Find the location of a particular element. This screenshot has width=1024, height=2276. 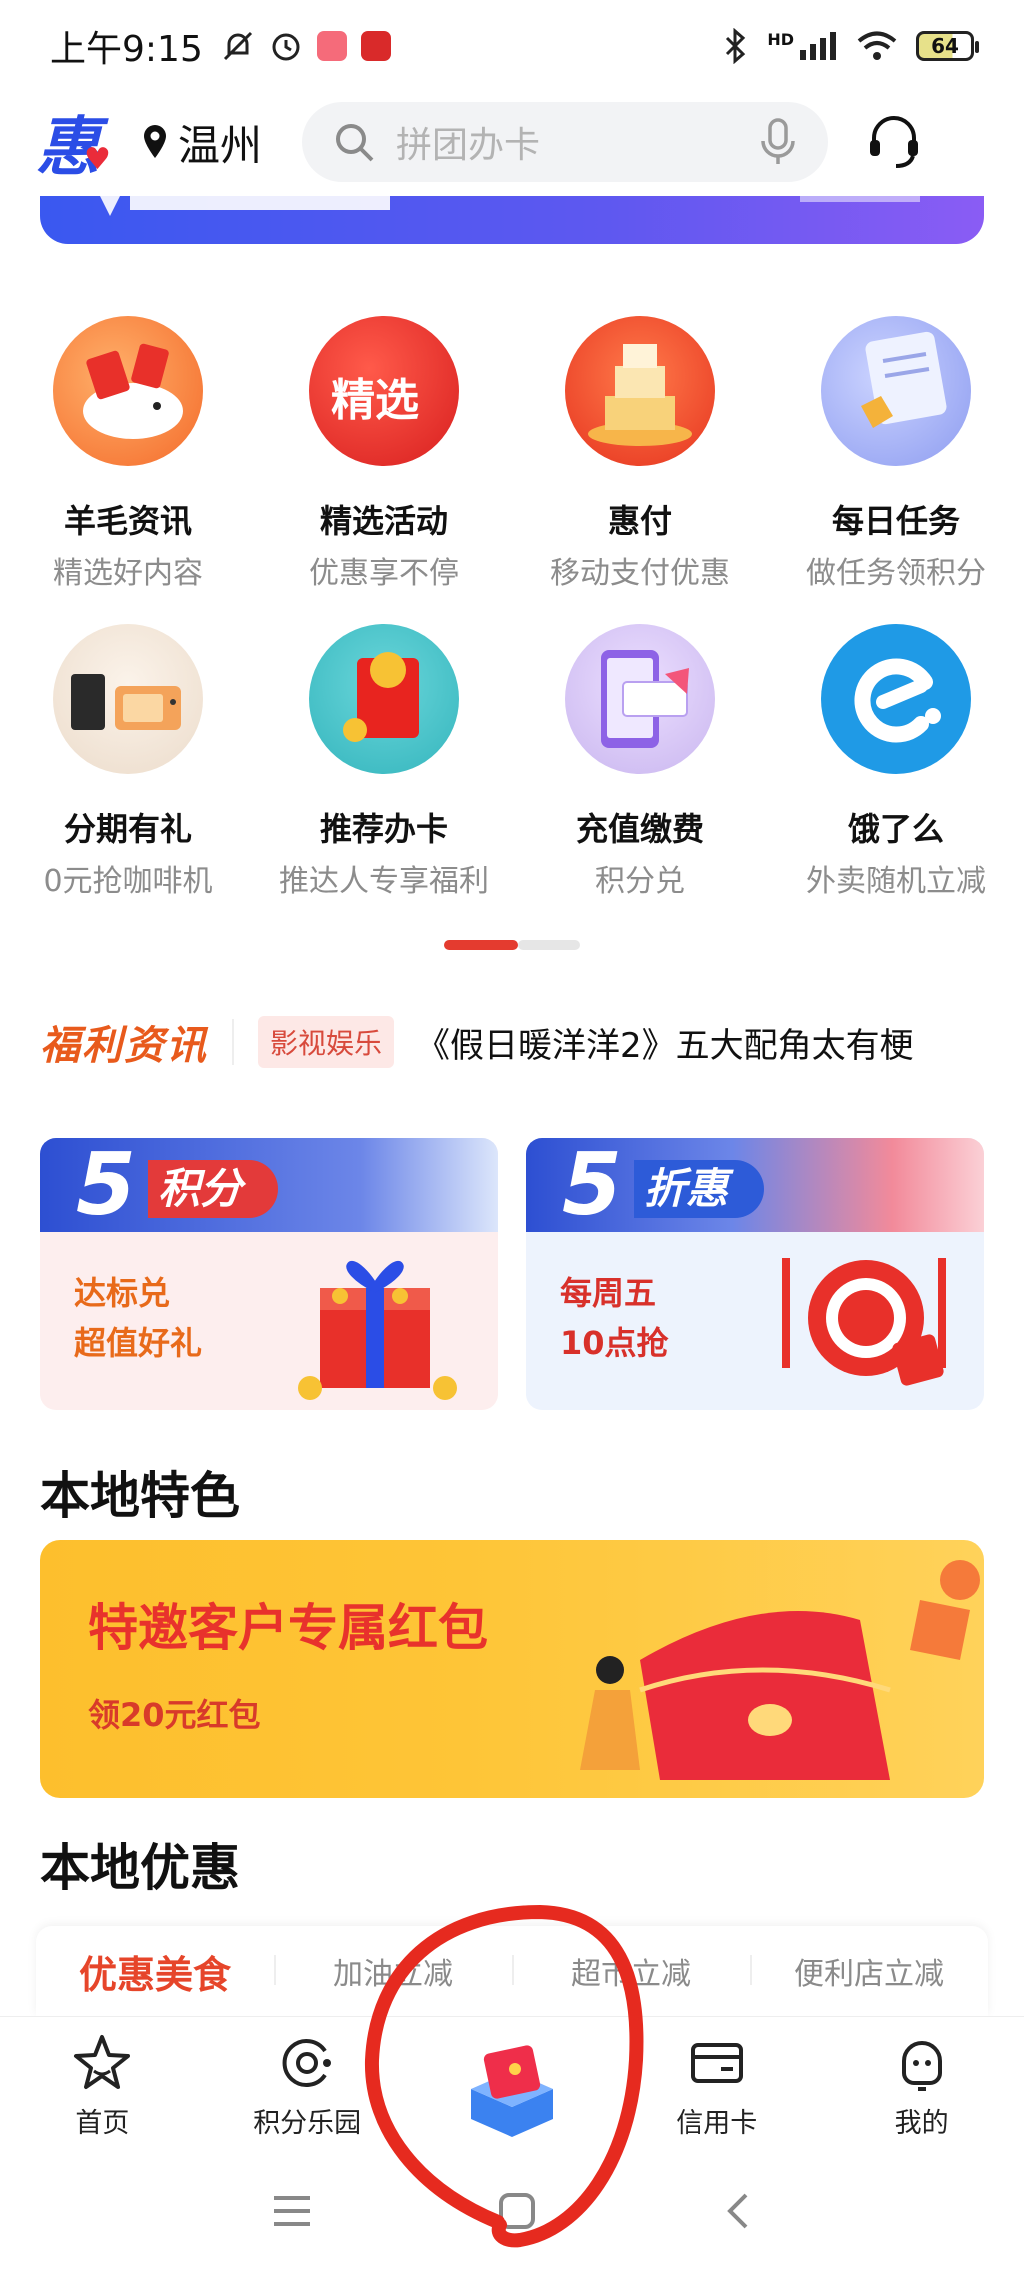

app-notification-icon is located at coordinates (375, 46).